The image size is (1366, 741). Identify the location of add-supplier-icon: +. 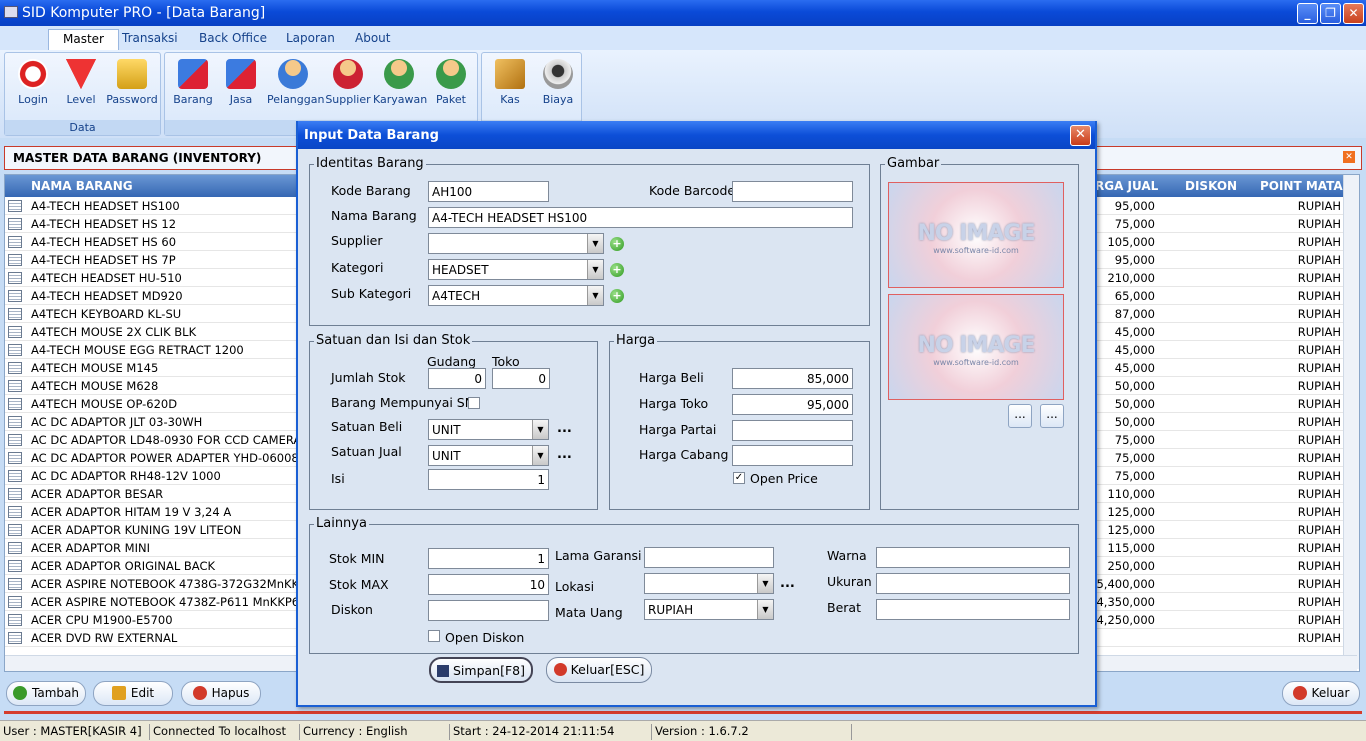
(617, 244).